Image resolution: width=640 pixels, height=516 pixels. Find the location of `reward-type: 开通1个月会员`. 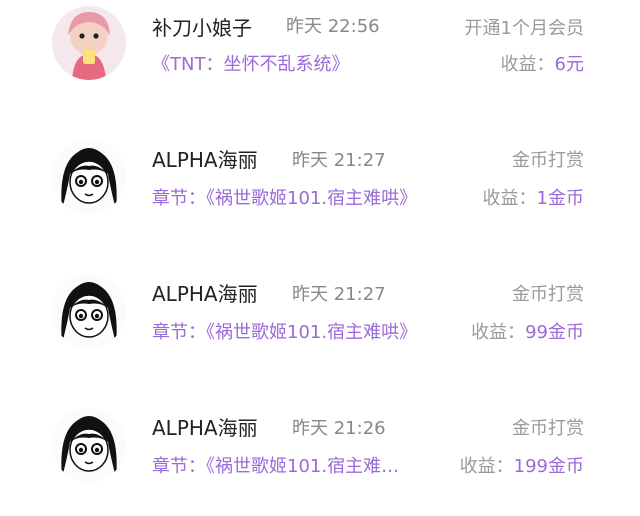

reward-type: 开通1个月会员 is located at coordinates (524, 28).